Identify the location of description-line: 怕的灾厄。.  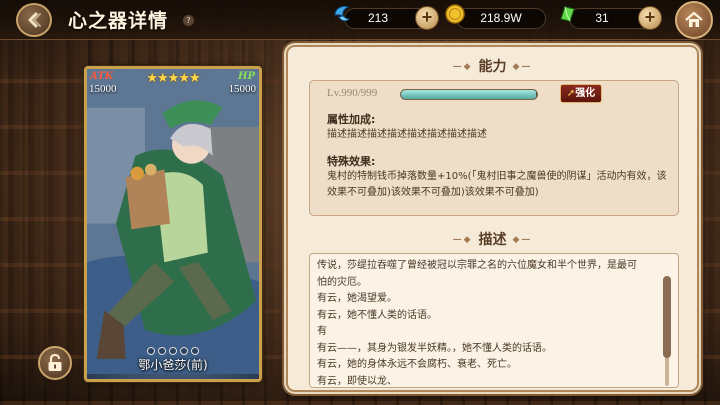
(342, 282).